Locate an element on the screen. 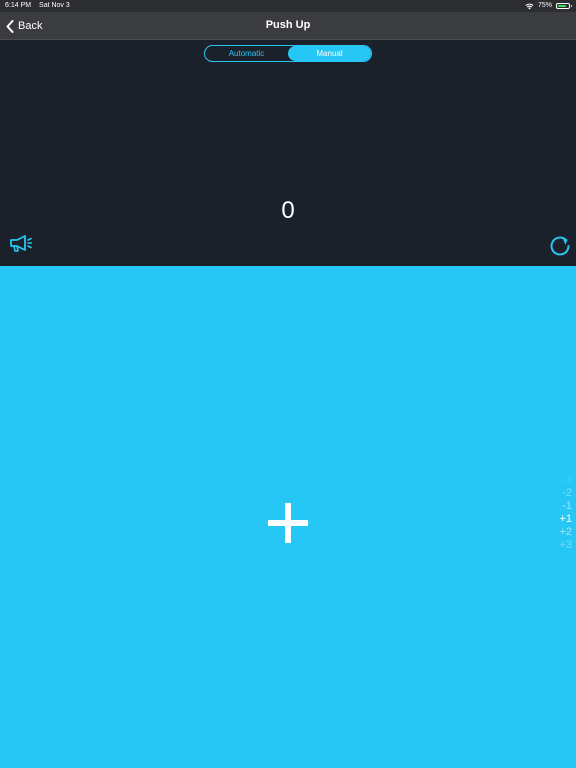 This screenshot has width=576, height=768. status-time: 6:14 PM is located at coordinates (18, 5).